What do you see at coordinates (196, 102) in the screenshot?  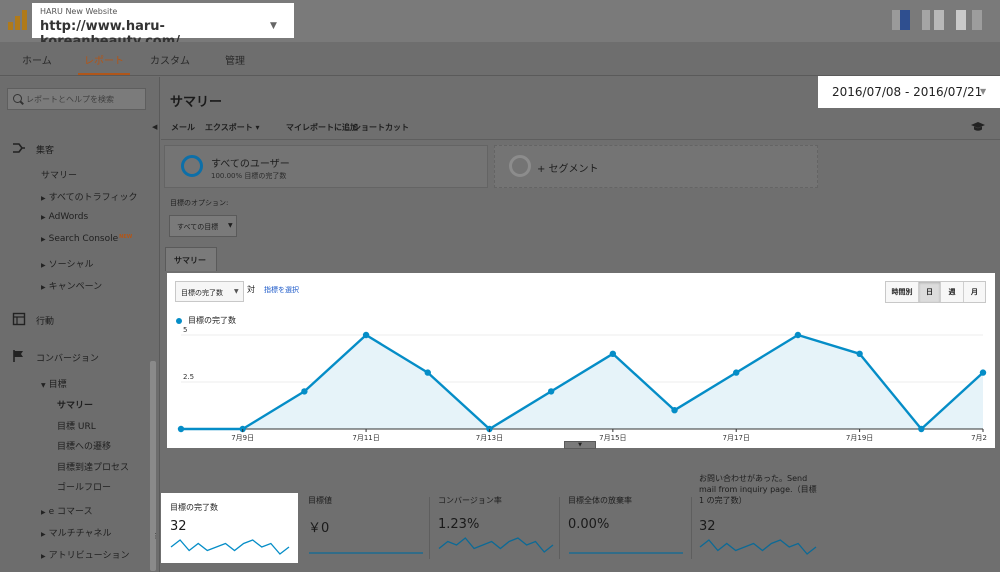 I see `page-title: サマリー` at bounding box center [196, 102].